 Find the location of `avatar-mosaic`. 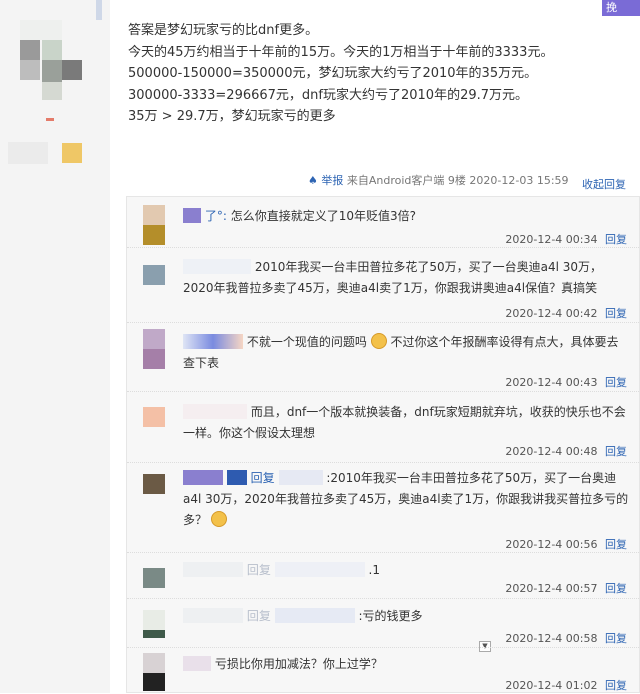

avatar-mosaic is located at coordinates (51, 60).